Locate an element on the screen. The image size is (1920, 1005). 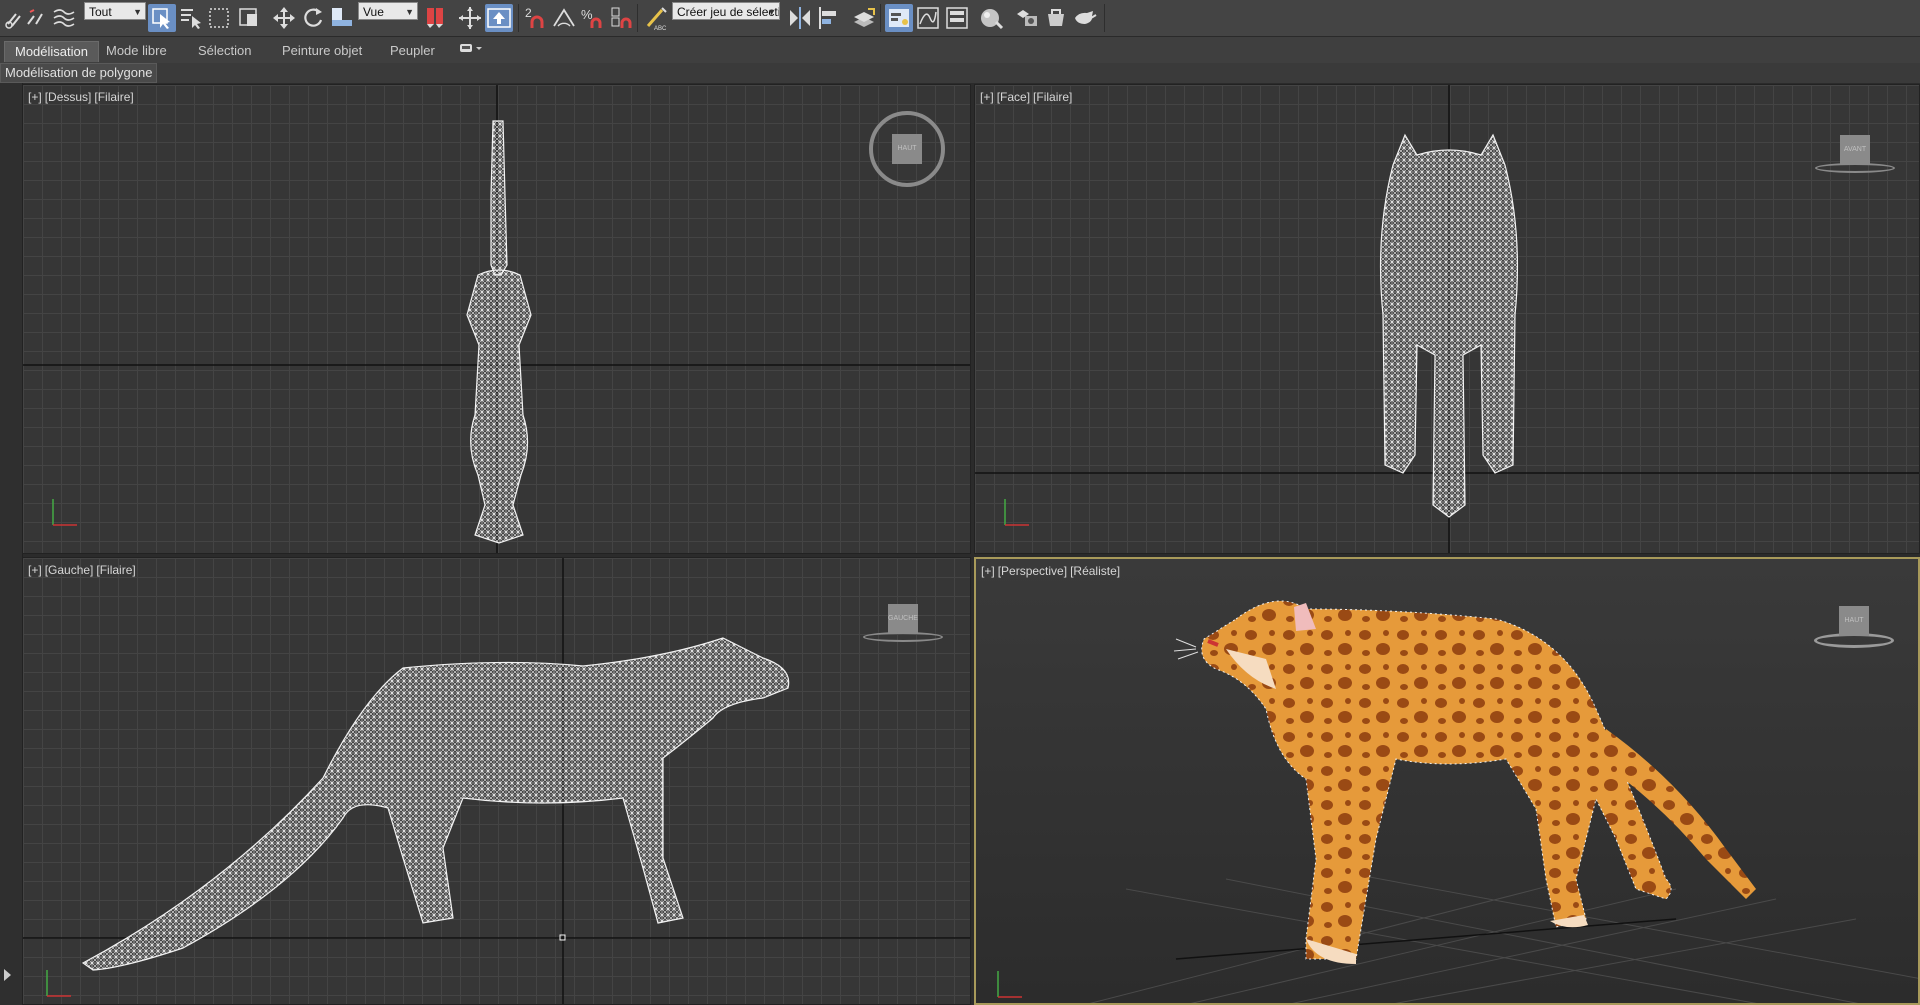
keyboard-shortcut-icon is located at coordinates (470, 18).